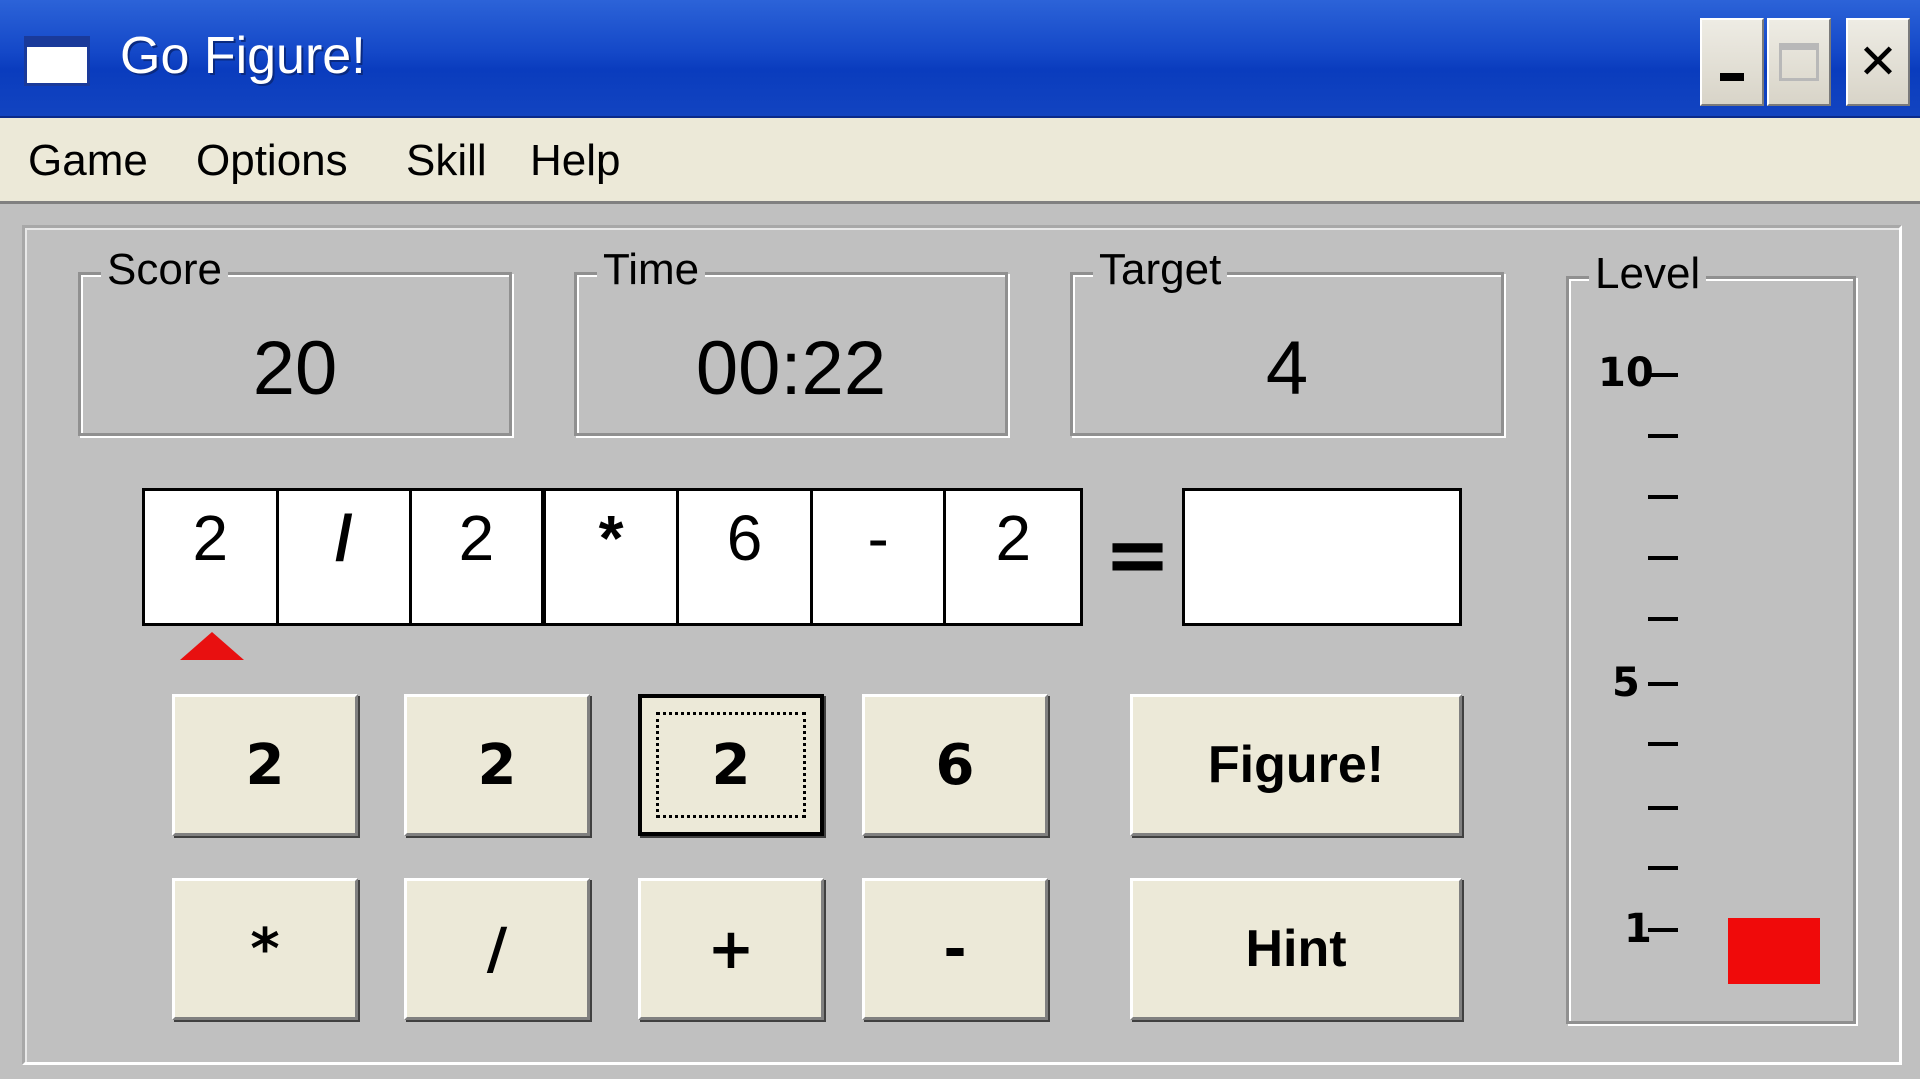 The height and width of the screenshot is (1079, 1920). What do you see at coordinates (731, 949) in the screenshot?
I see `operator-button: +` at bounding box center [731, 949].